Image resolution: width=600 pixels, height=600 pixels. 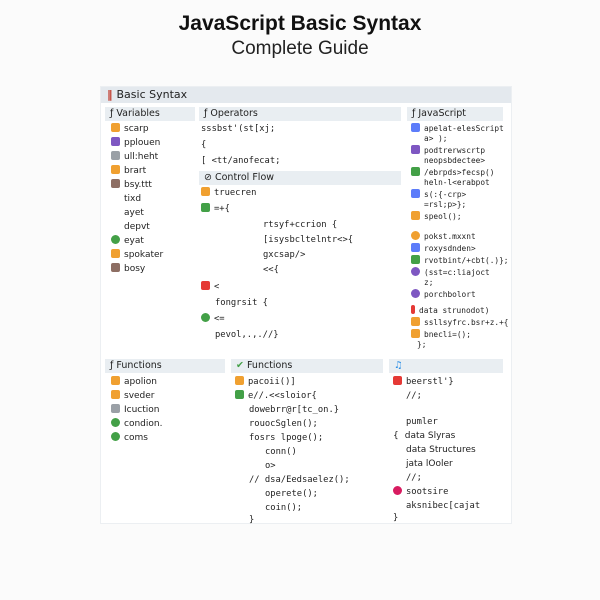 What do you see at coordinates (127, 241) in the screenshot?
I see `list-item: eyat` at bounding box center [127, 241].